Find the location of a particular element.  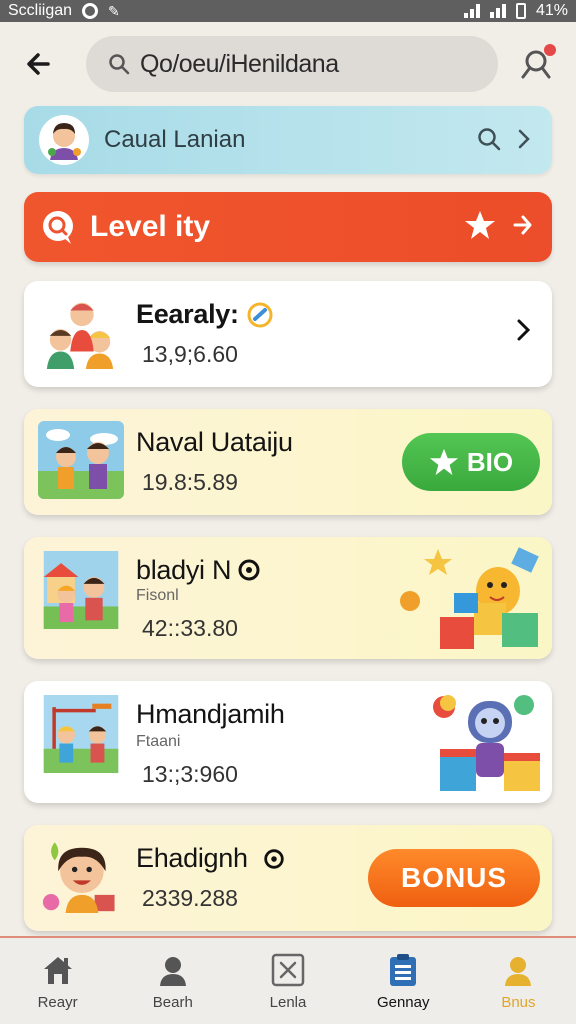

home-icon is located at coordinates (57, 970).